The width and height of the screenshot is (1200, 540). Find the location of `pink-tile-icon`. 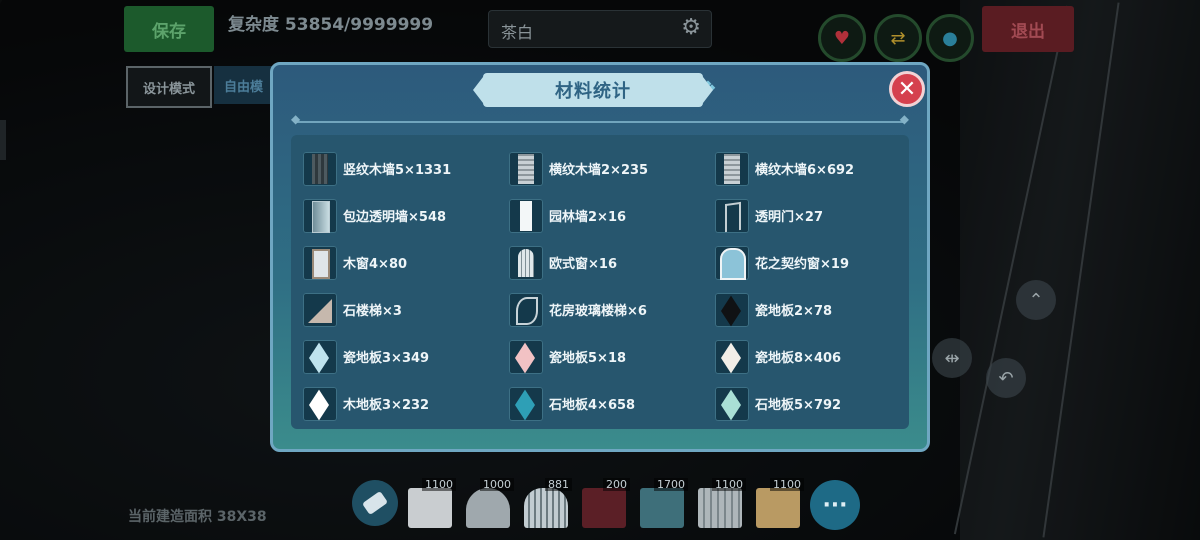

pink-tile-icon is located at coordinates (526, 356).